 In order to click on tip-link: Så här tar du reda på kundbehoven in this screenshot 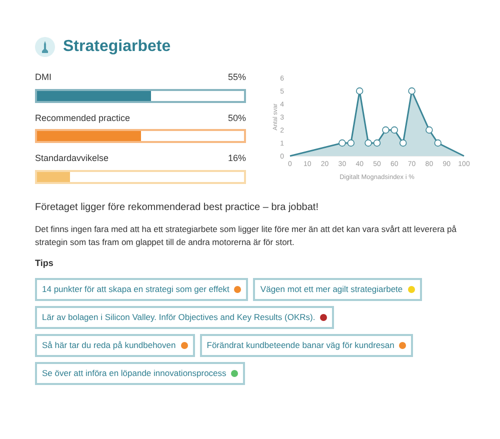, I will do `click(115, 345)`.